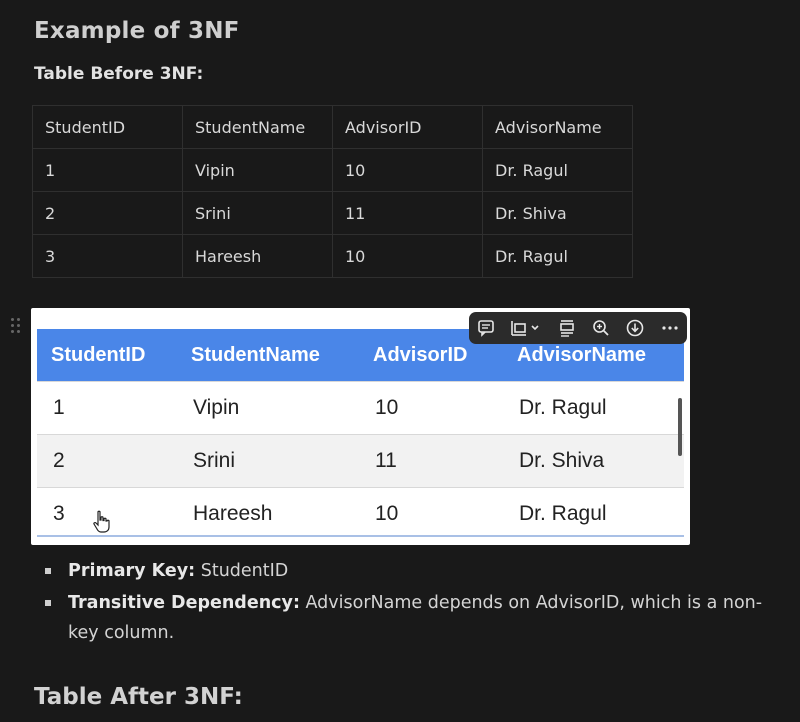 This screenshot has height=722, width=800. What do you see at coordinates (17, 328) in the screenshot?
I see `block-drag-handle-icon` at bounding box center [17, 328].